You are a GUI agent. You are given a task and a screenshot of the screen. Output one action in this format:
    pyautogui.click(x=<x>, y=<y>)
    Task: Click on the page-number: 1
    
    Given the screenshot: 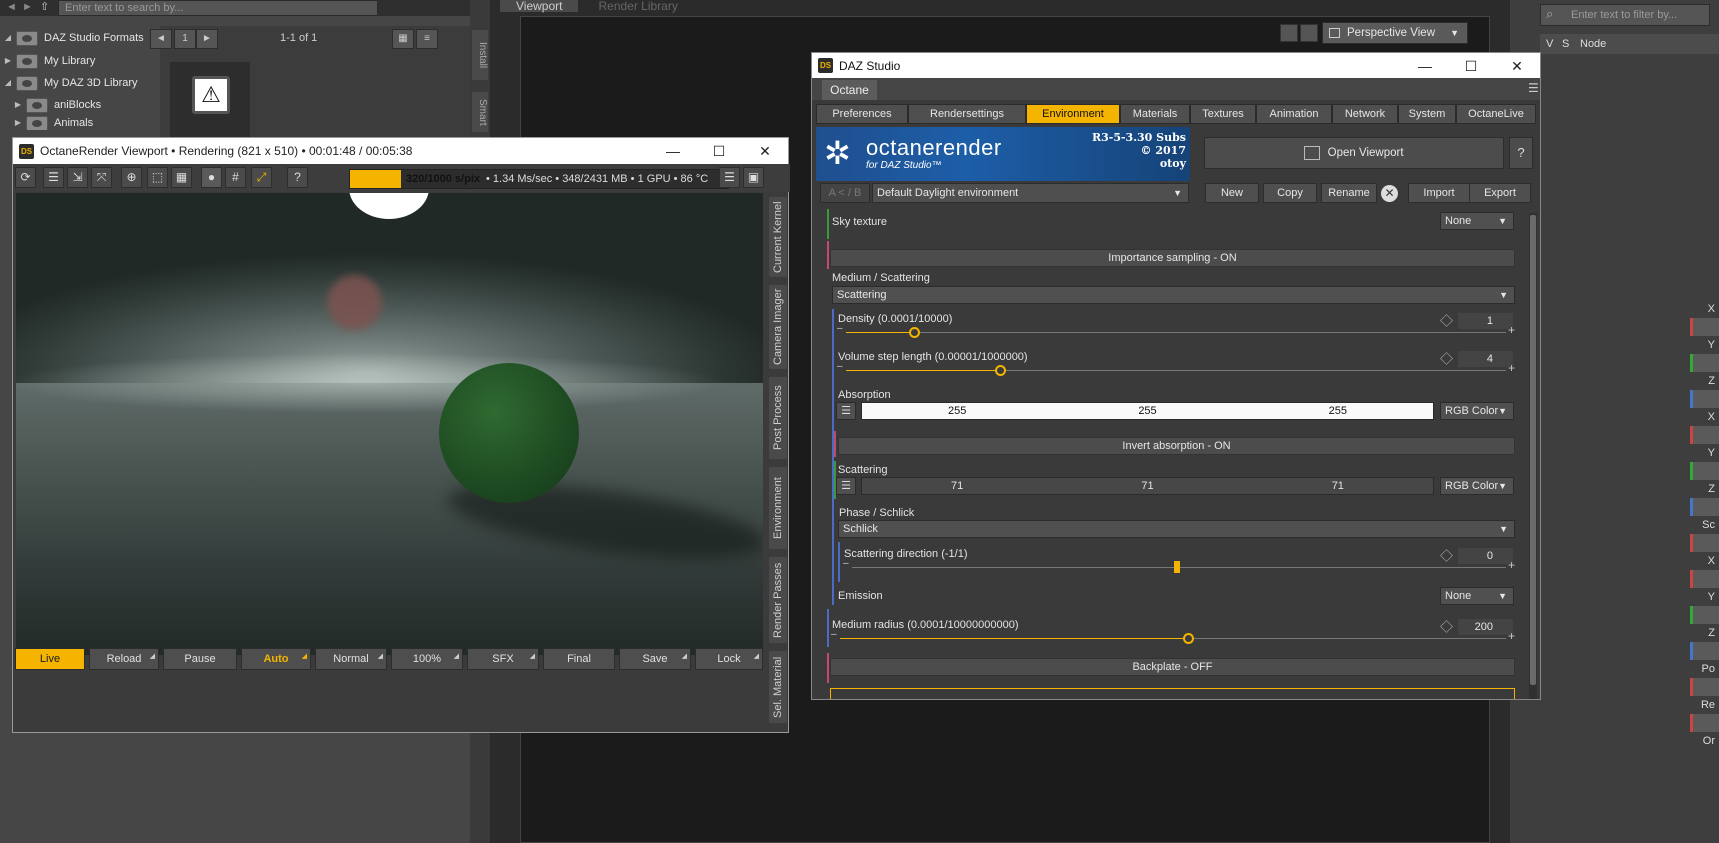 What is the action you would take?
    pyautogui.click(x=185, y=39)
    